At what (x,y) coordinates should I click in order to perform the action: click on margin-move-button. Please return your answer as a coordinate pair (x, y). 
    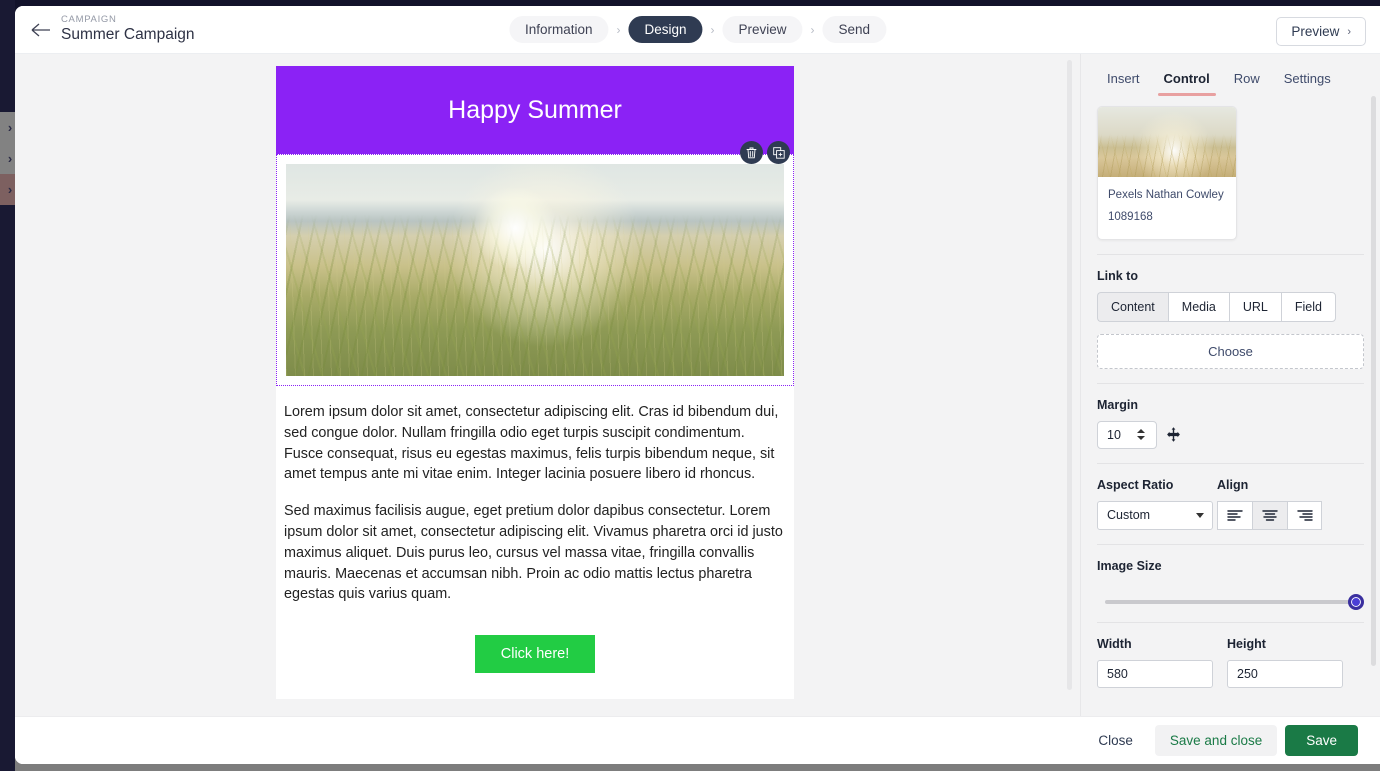
    Looking at the image, I should click on (1173, 434).